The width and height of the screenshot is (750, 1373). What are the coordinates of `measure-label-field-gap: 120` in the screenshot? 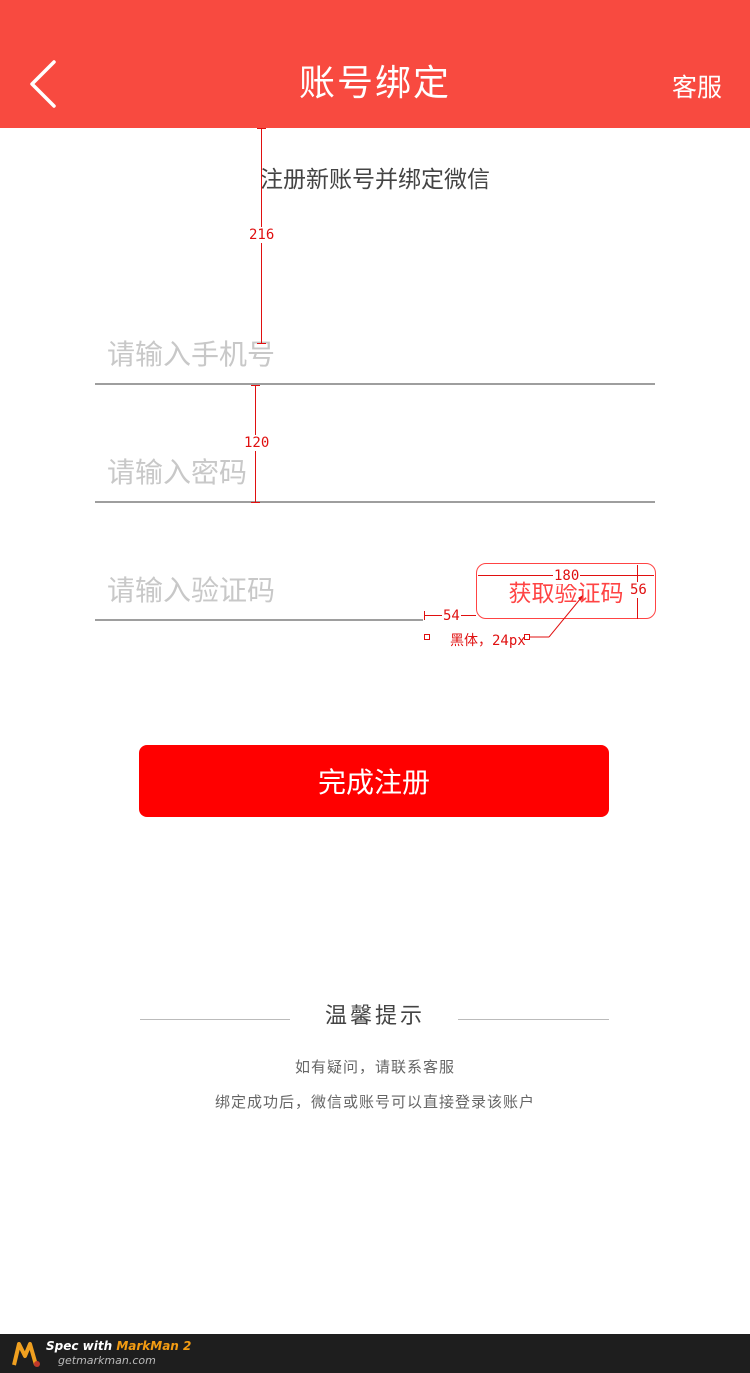 It's located at (257, 443).